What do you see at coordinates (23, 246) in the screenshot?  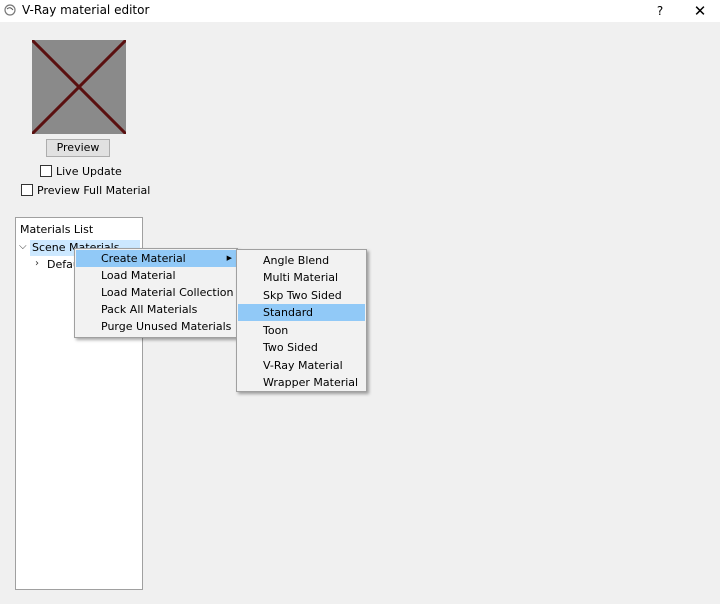 I see `chevron-down-icon: ⌵` at bounding box center [23, 246].